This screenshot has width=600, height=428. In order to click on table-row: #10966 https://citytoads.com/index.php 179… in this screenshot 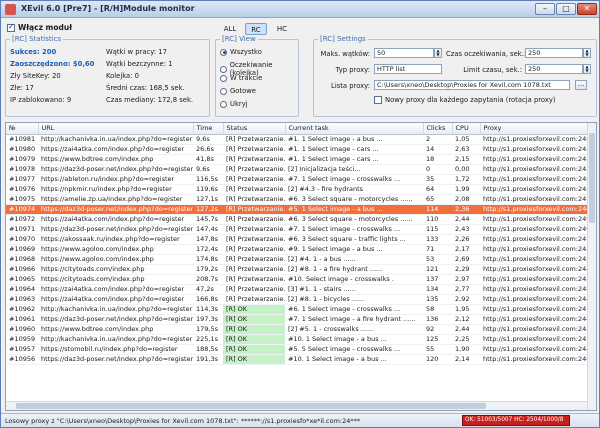, I will do `click(297, 269)`.